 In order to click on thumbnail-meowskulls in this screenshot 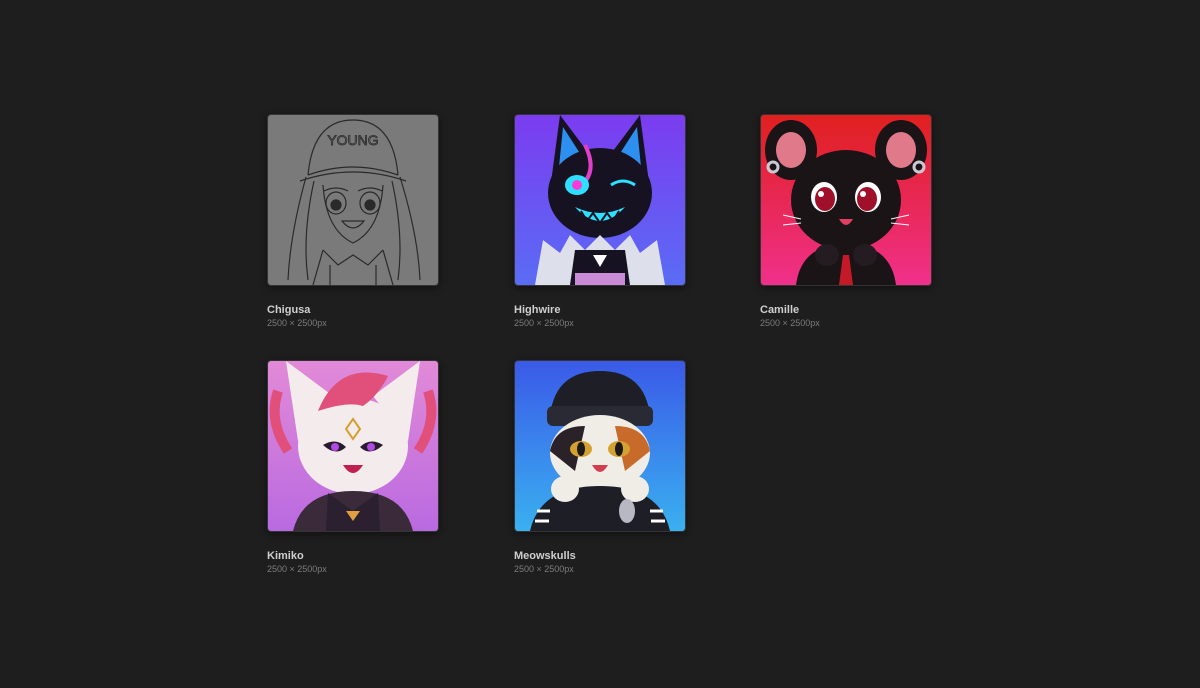, I will do `click(600, 446)`.